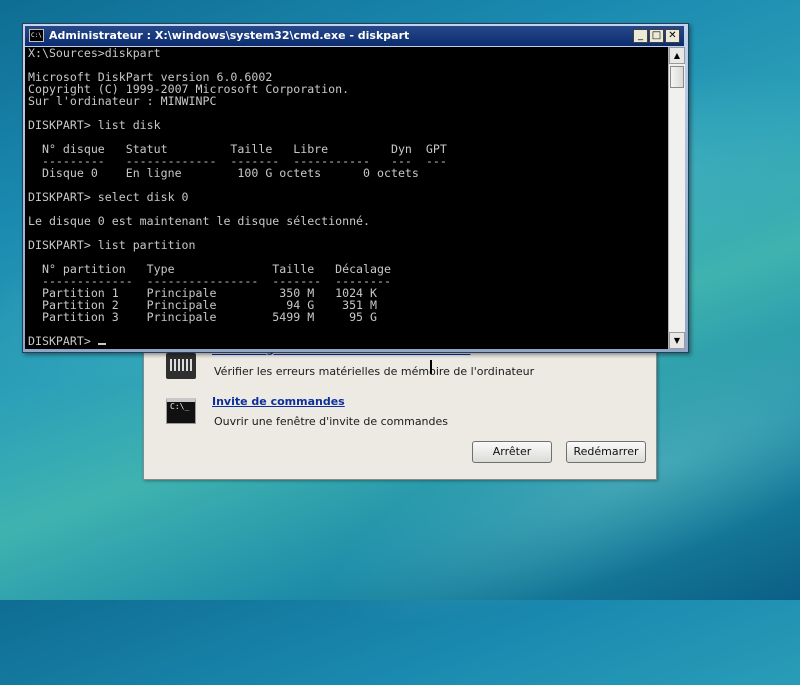 Image resolution: width=800 pixels, height=685 pixels. Describe the element at coordinates (640, 36) in the screenshot. I see `minimize-button: _` at that location.